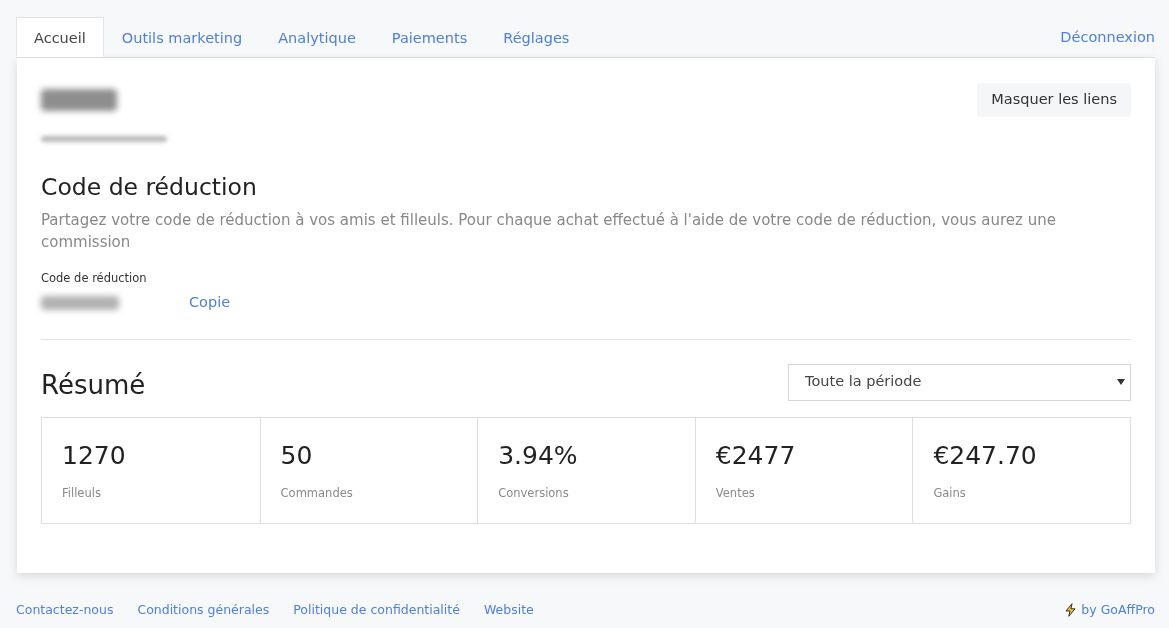 The image size is (1169, 628). Describe the element at coordinates (94, 455) in the screenshot. I see `stat-value: 1270` at that location.